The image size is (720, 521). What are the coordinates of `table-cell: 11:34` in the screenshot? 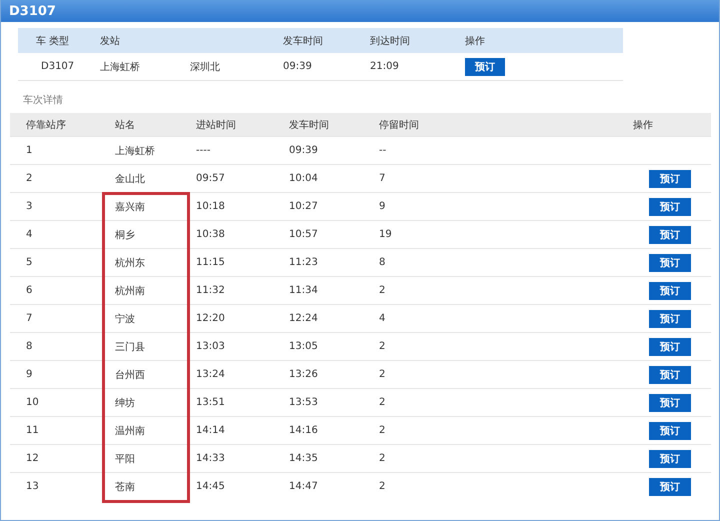 It's located at (303, 290).